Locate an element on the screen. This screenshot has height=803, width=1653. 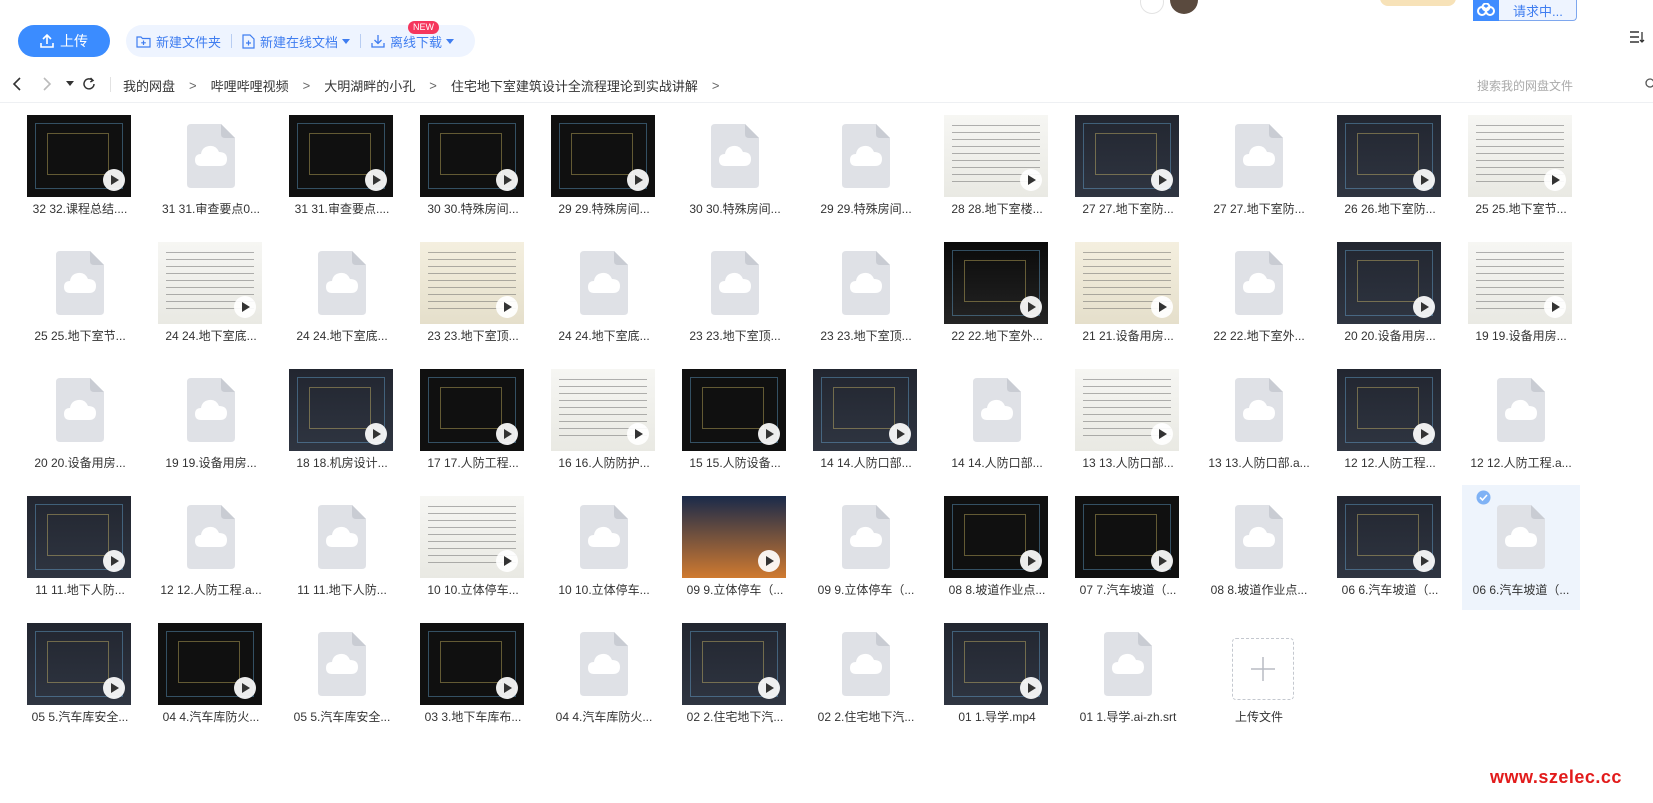
back-arrow-icon is located at coordinates (17, 84).